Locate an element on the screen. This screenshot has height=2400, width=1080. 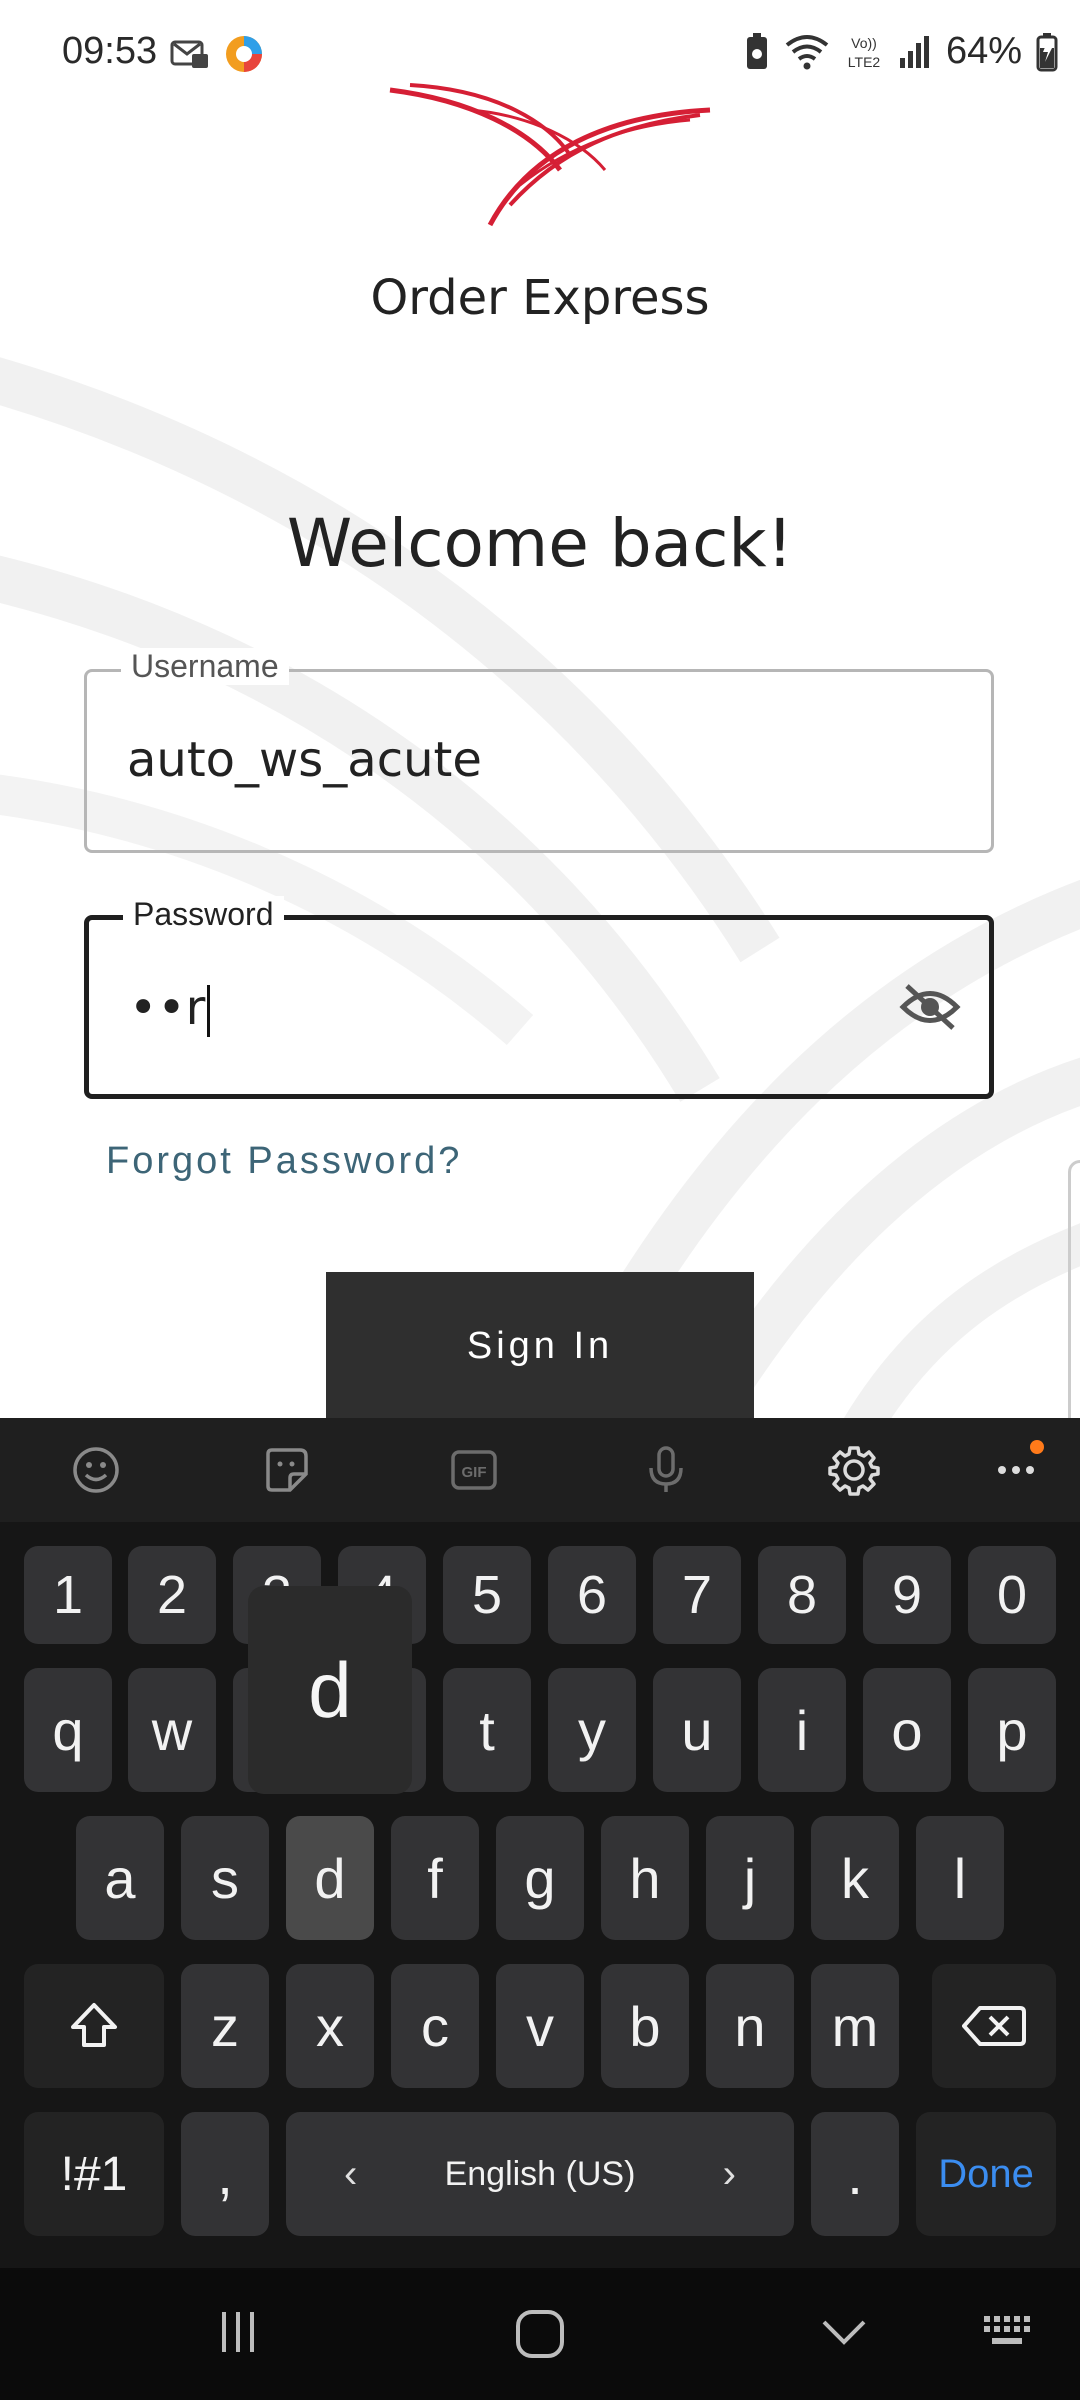
volte-icon: Vo)) LTE2 is located at coordinates (864, 52).